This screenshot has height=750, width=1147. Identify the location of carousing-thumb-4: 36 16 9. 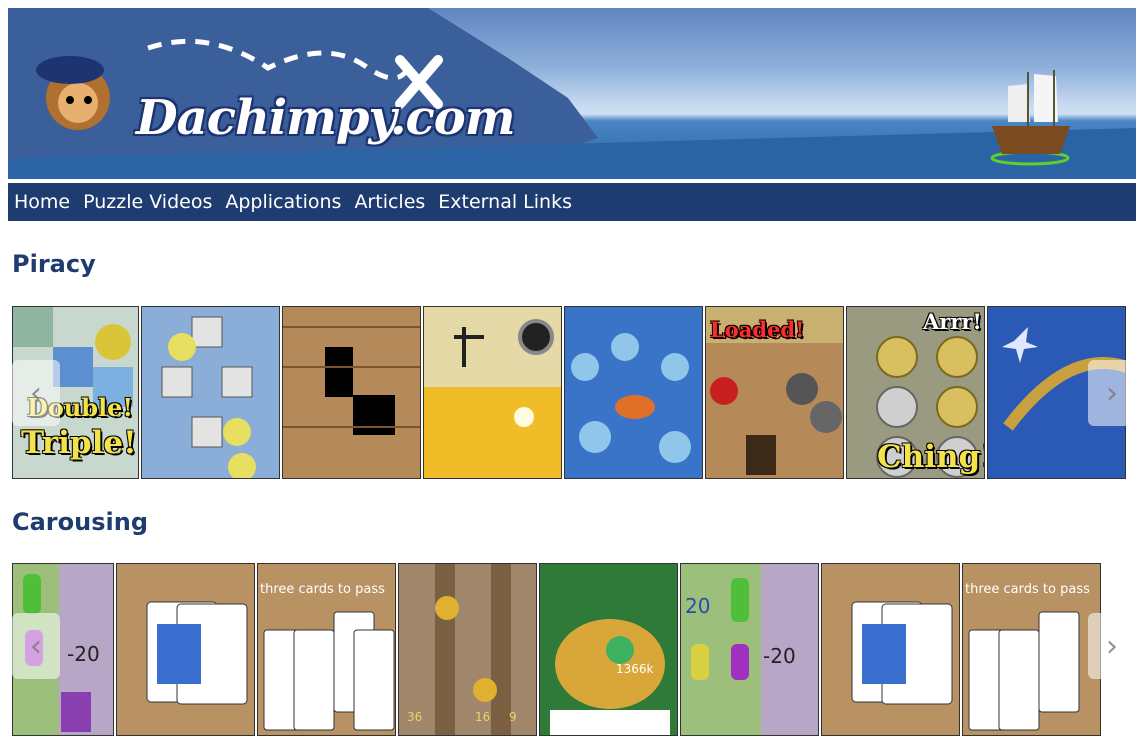
(467, 649).